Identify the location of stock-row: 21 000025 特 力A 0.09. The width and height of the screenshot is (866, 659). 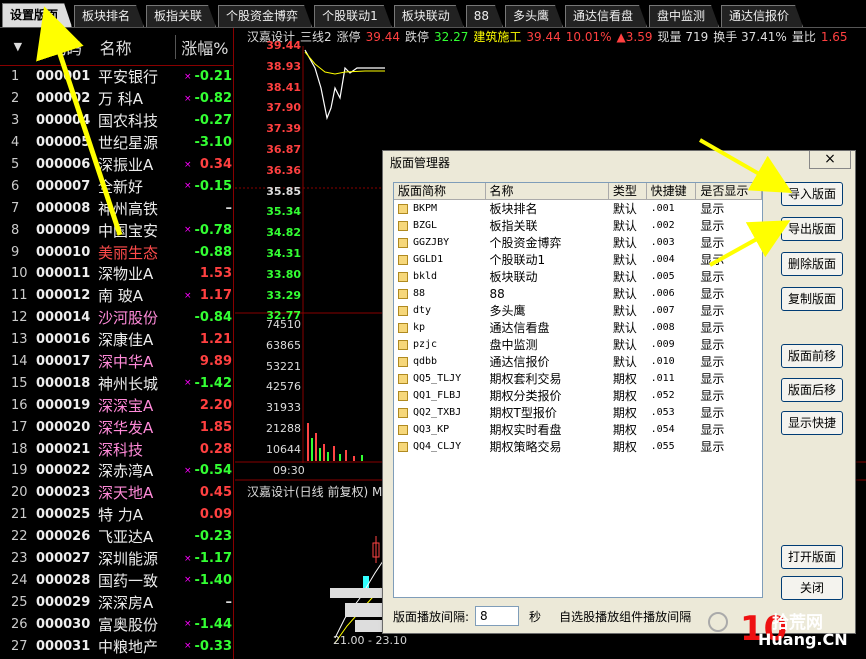
(116, 515).